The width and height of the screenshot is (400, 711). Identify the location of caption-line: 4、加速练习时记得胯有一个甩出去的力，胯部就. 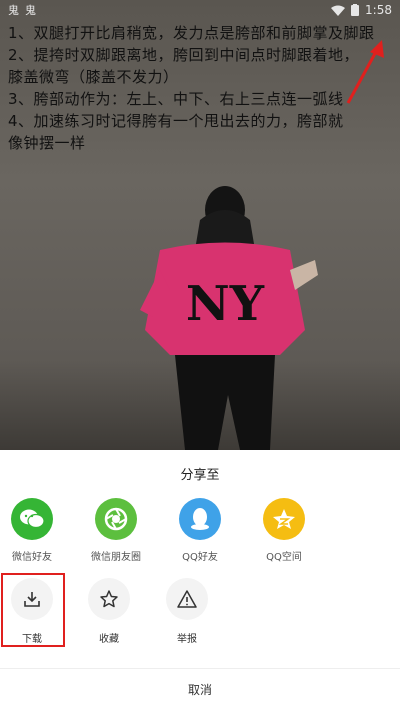
(176, 121).